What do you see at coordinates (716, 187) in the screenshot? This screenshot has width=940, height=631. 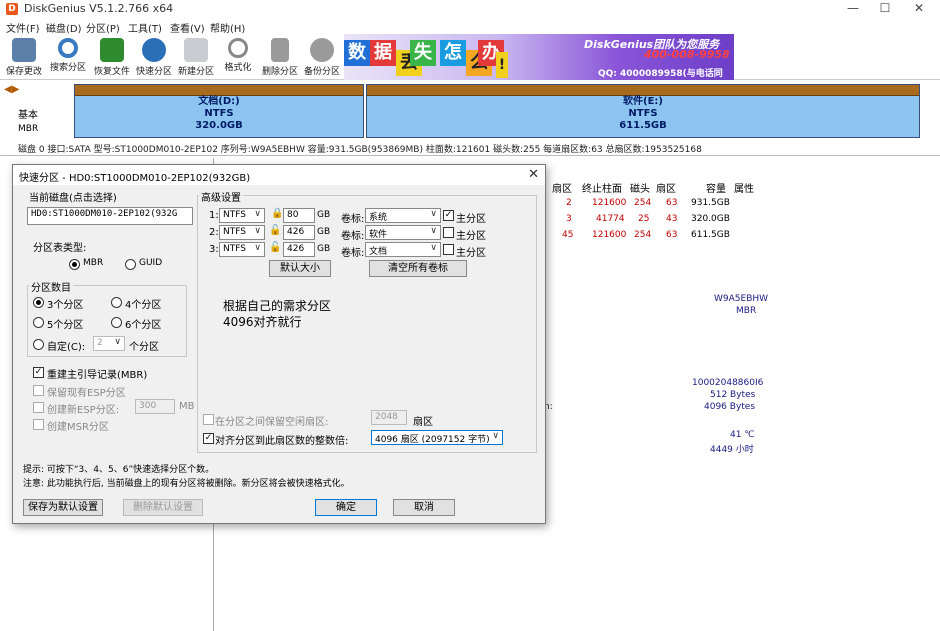 I see `col-header: 容量` at bounding box center [716, 187].